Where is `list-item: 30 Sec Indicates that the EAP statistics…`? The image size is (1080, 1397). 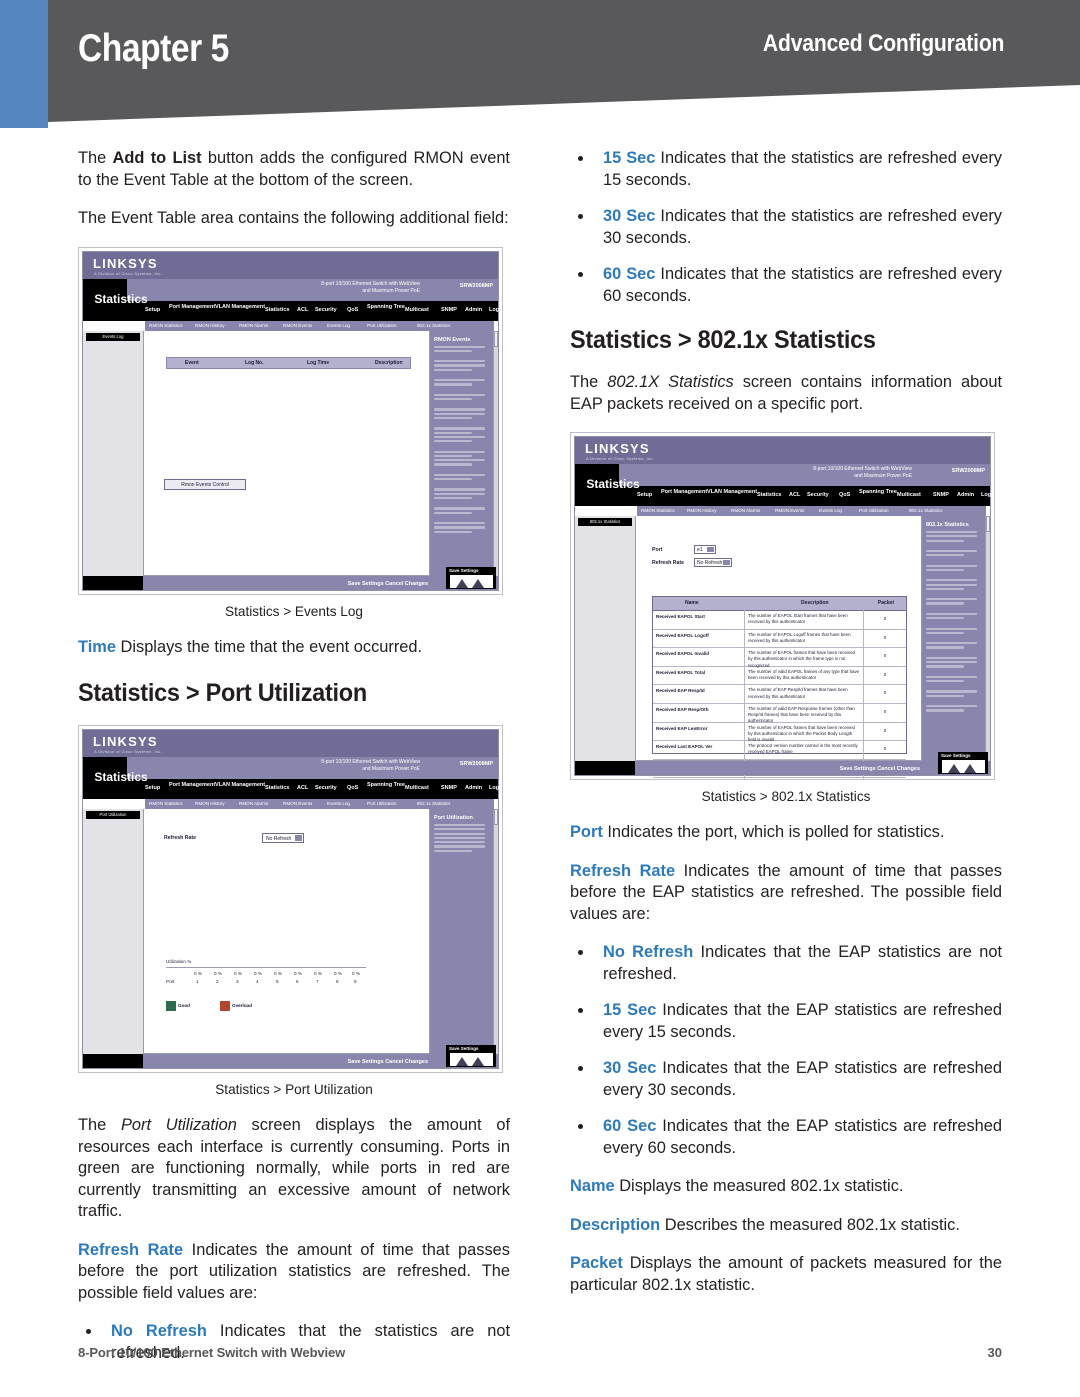 list-item: 30 Sec Indicates that the EAP statistics… is located at coordinates (786, 1079).